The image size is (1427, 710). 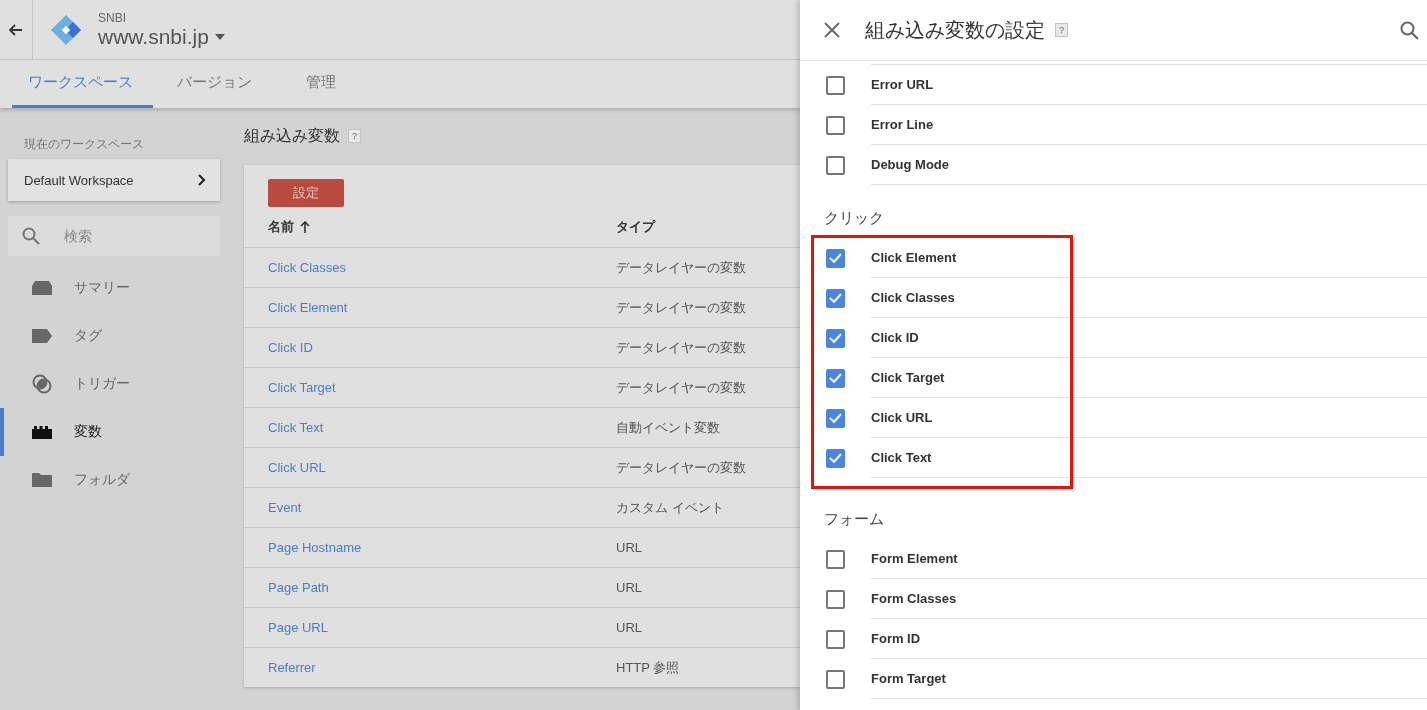 What do you see at coordinates (854, 519) in the screenshot?
I see `section-heading: フォーム` at bounding box center [854, 519].